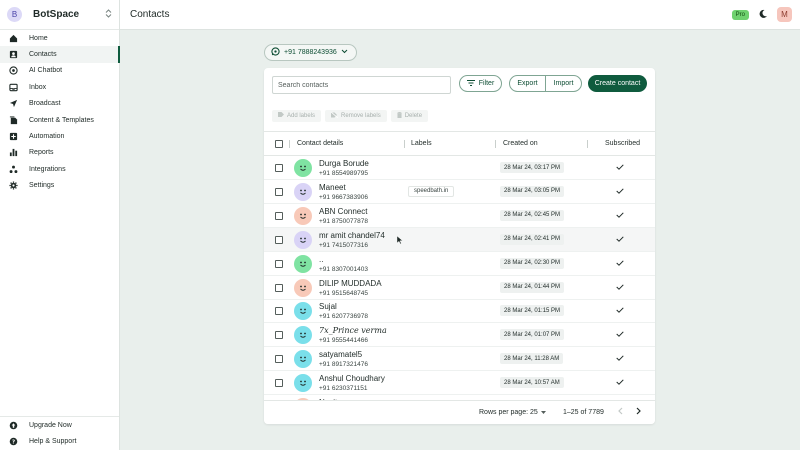  I want to click on table-row: .. +91 8307001403 28 Mar 24, 02:30 PM, so click(459, 264).